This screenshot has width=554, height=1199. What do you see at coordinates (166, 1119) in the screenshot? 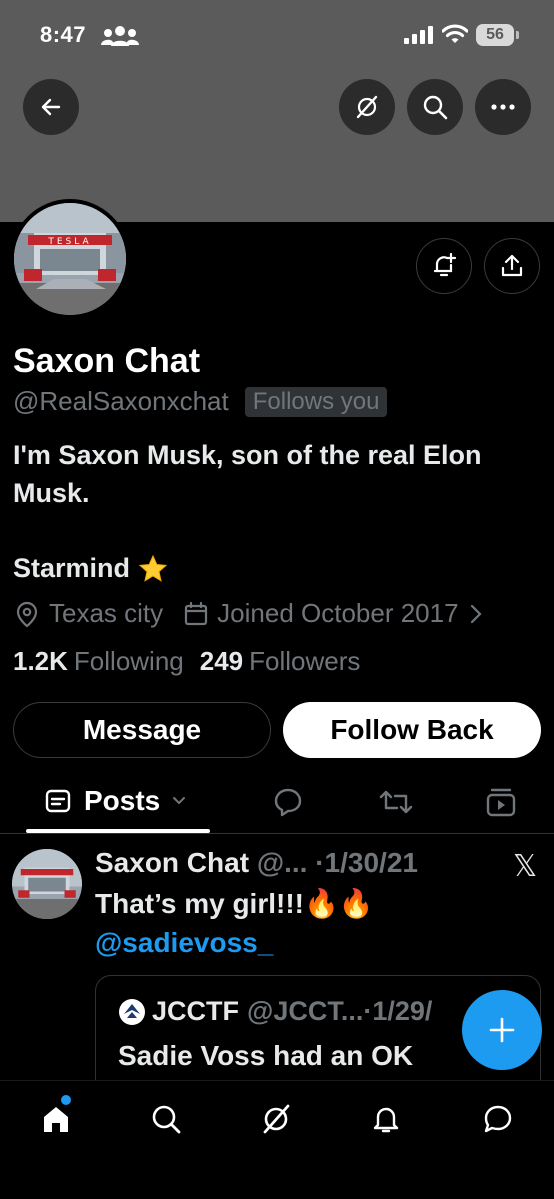
I see `search-nav-icon` at bounding box center [166, 1119].